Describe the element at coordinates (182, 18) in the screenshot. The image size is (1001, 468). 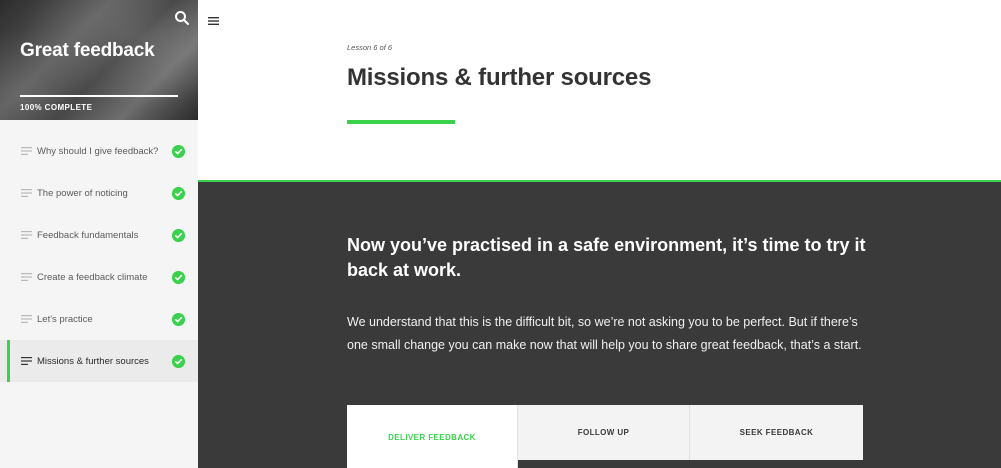
I see `search-icon` at that location.